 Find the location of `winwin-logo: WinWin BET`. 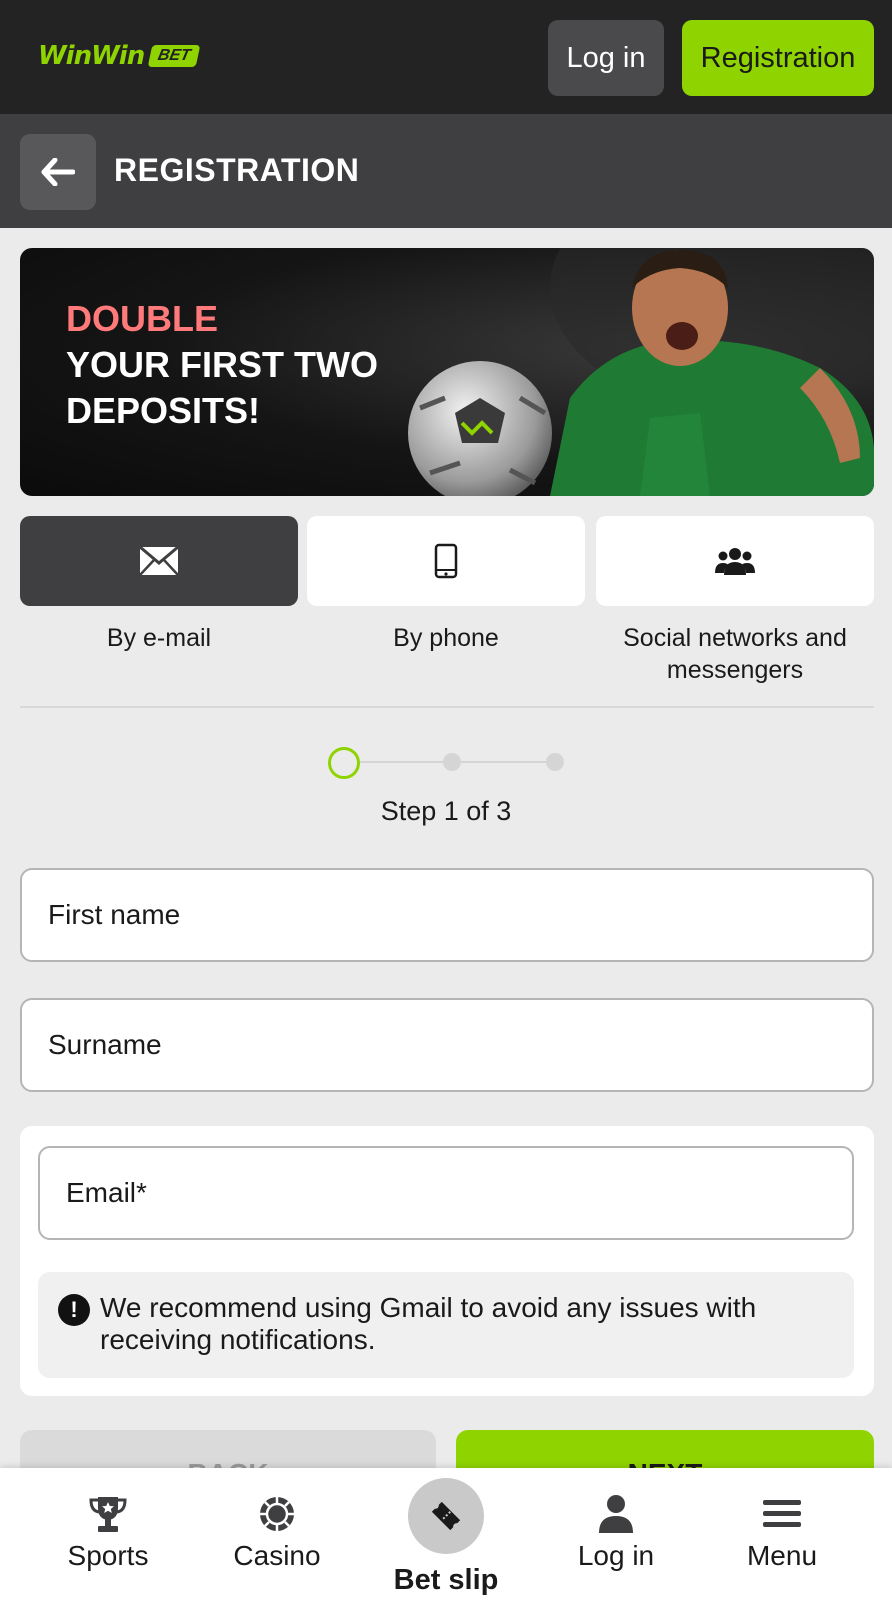

winwin-logo: WinWin BET is located at coordinates (119, 56).